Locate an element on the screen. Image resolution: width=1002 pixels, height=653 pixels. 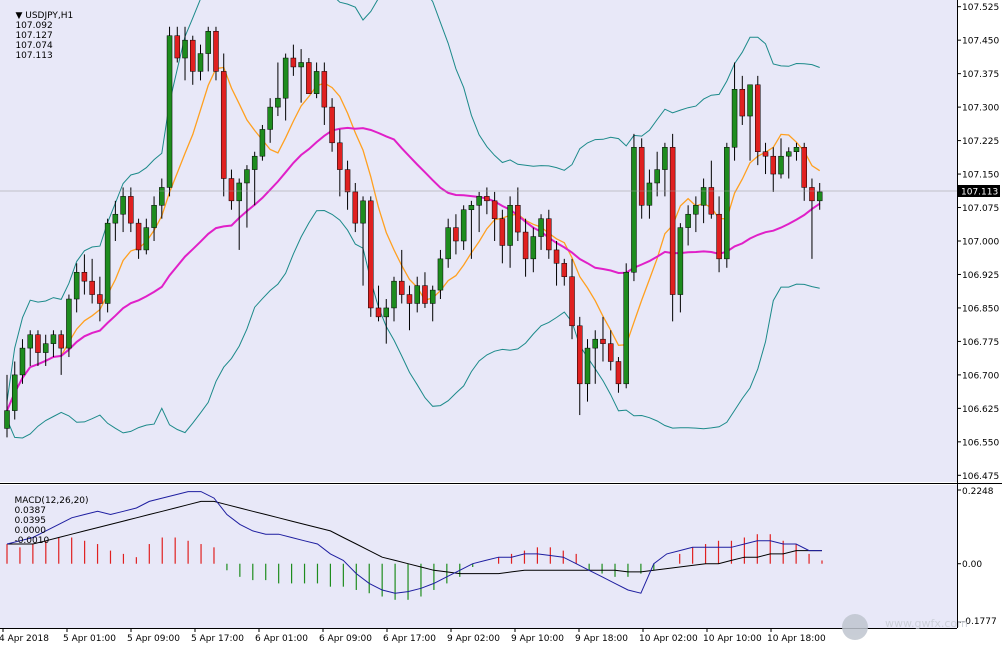
price-tick-label: 107.225 is located at coordinates (980, 142).